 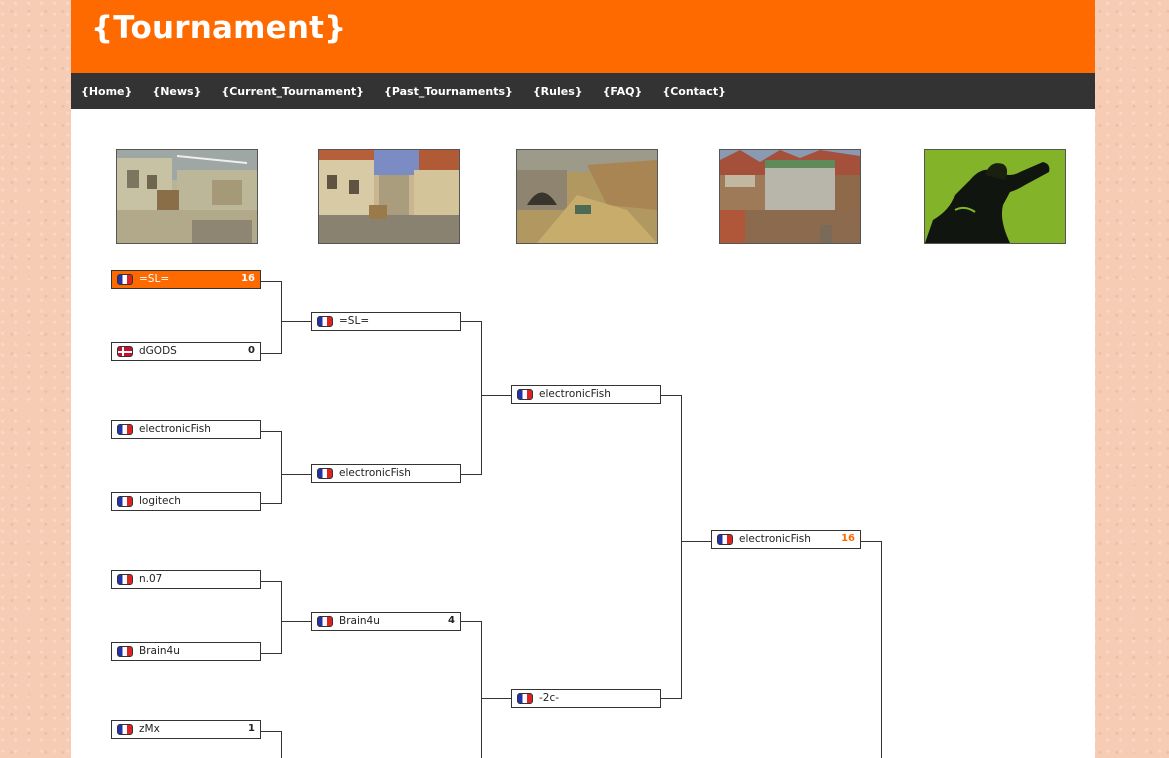 I want to click on bracket-slot: logitech, so click(x=186, y=501).